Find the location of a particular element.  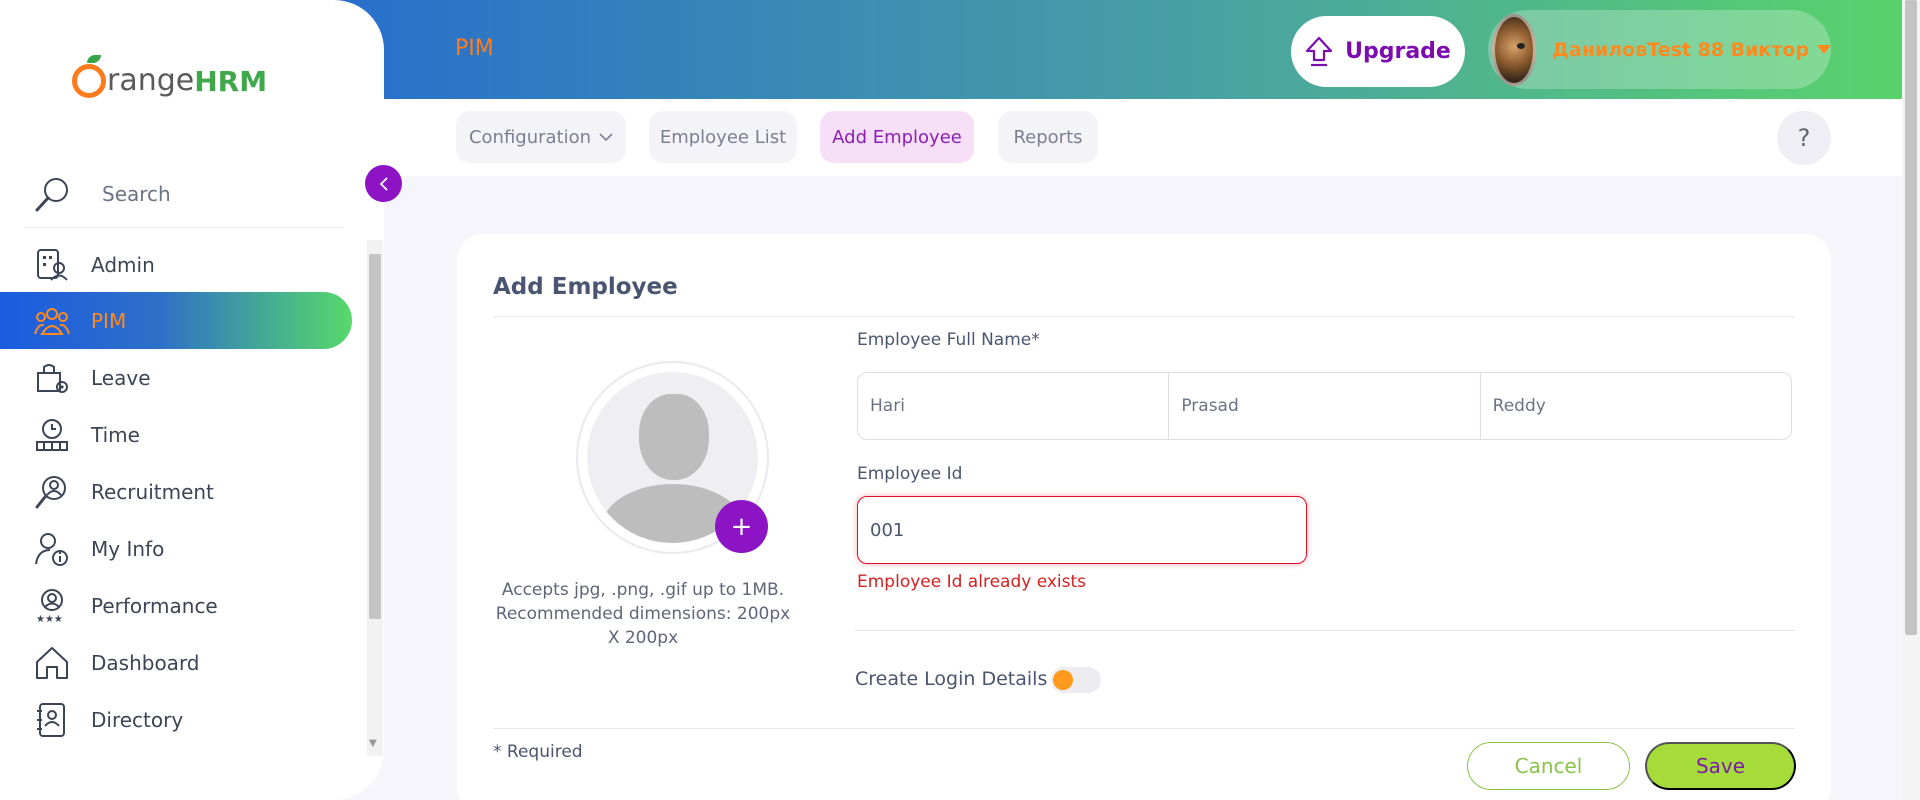

tab-reports-label: Reports is located at coordinates (1048, 137).